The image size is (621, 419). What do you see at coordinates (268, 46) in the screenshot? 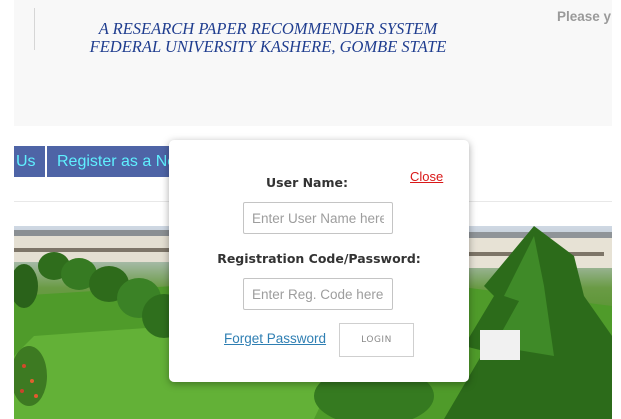
I see `site-title-line-2: FEDERAL UNIVERSITY KASHERE, GOMBE STATE` at bounding box center [268, 46].